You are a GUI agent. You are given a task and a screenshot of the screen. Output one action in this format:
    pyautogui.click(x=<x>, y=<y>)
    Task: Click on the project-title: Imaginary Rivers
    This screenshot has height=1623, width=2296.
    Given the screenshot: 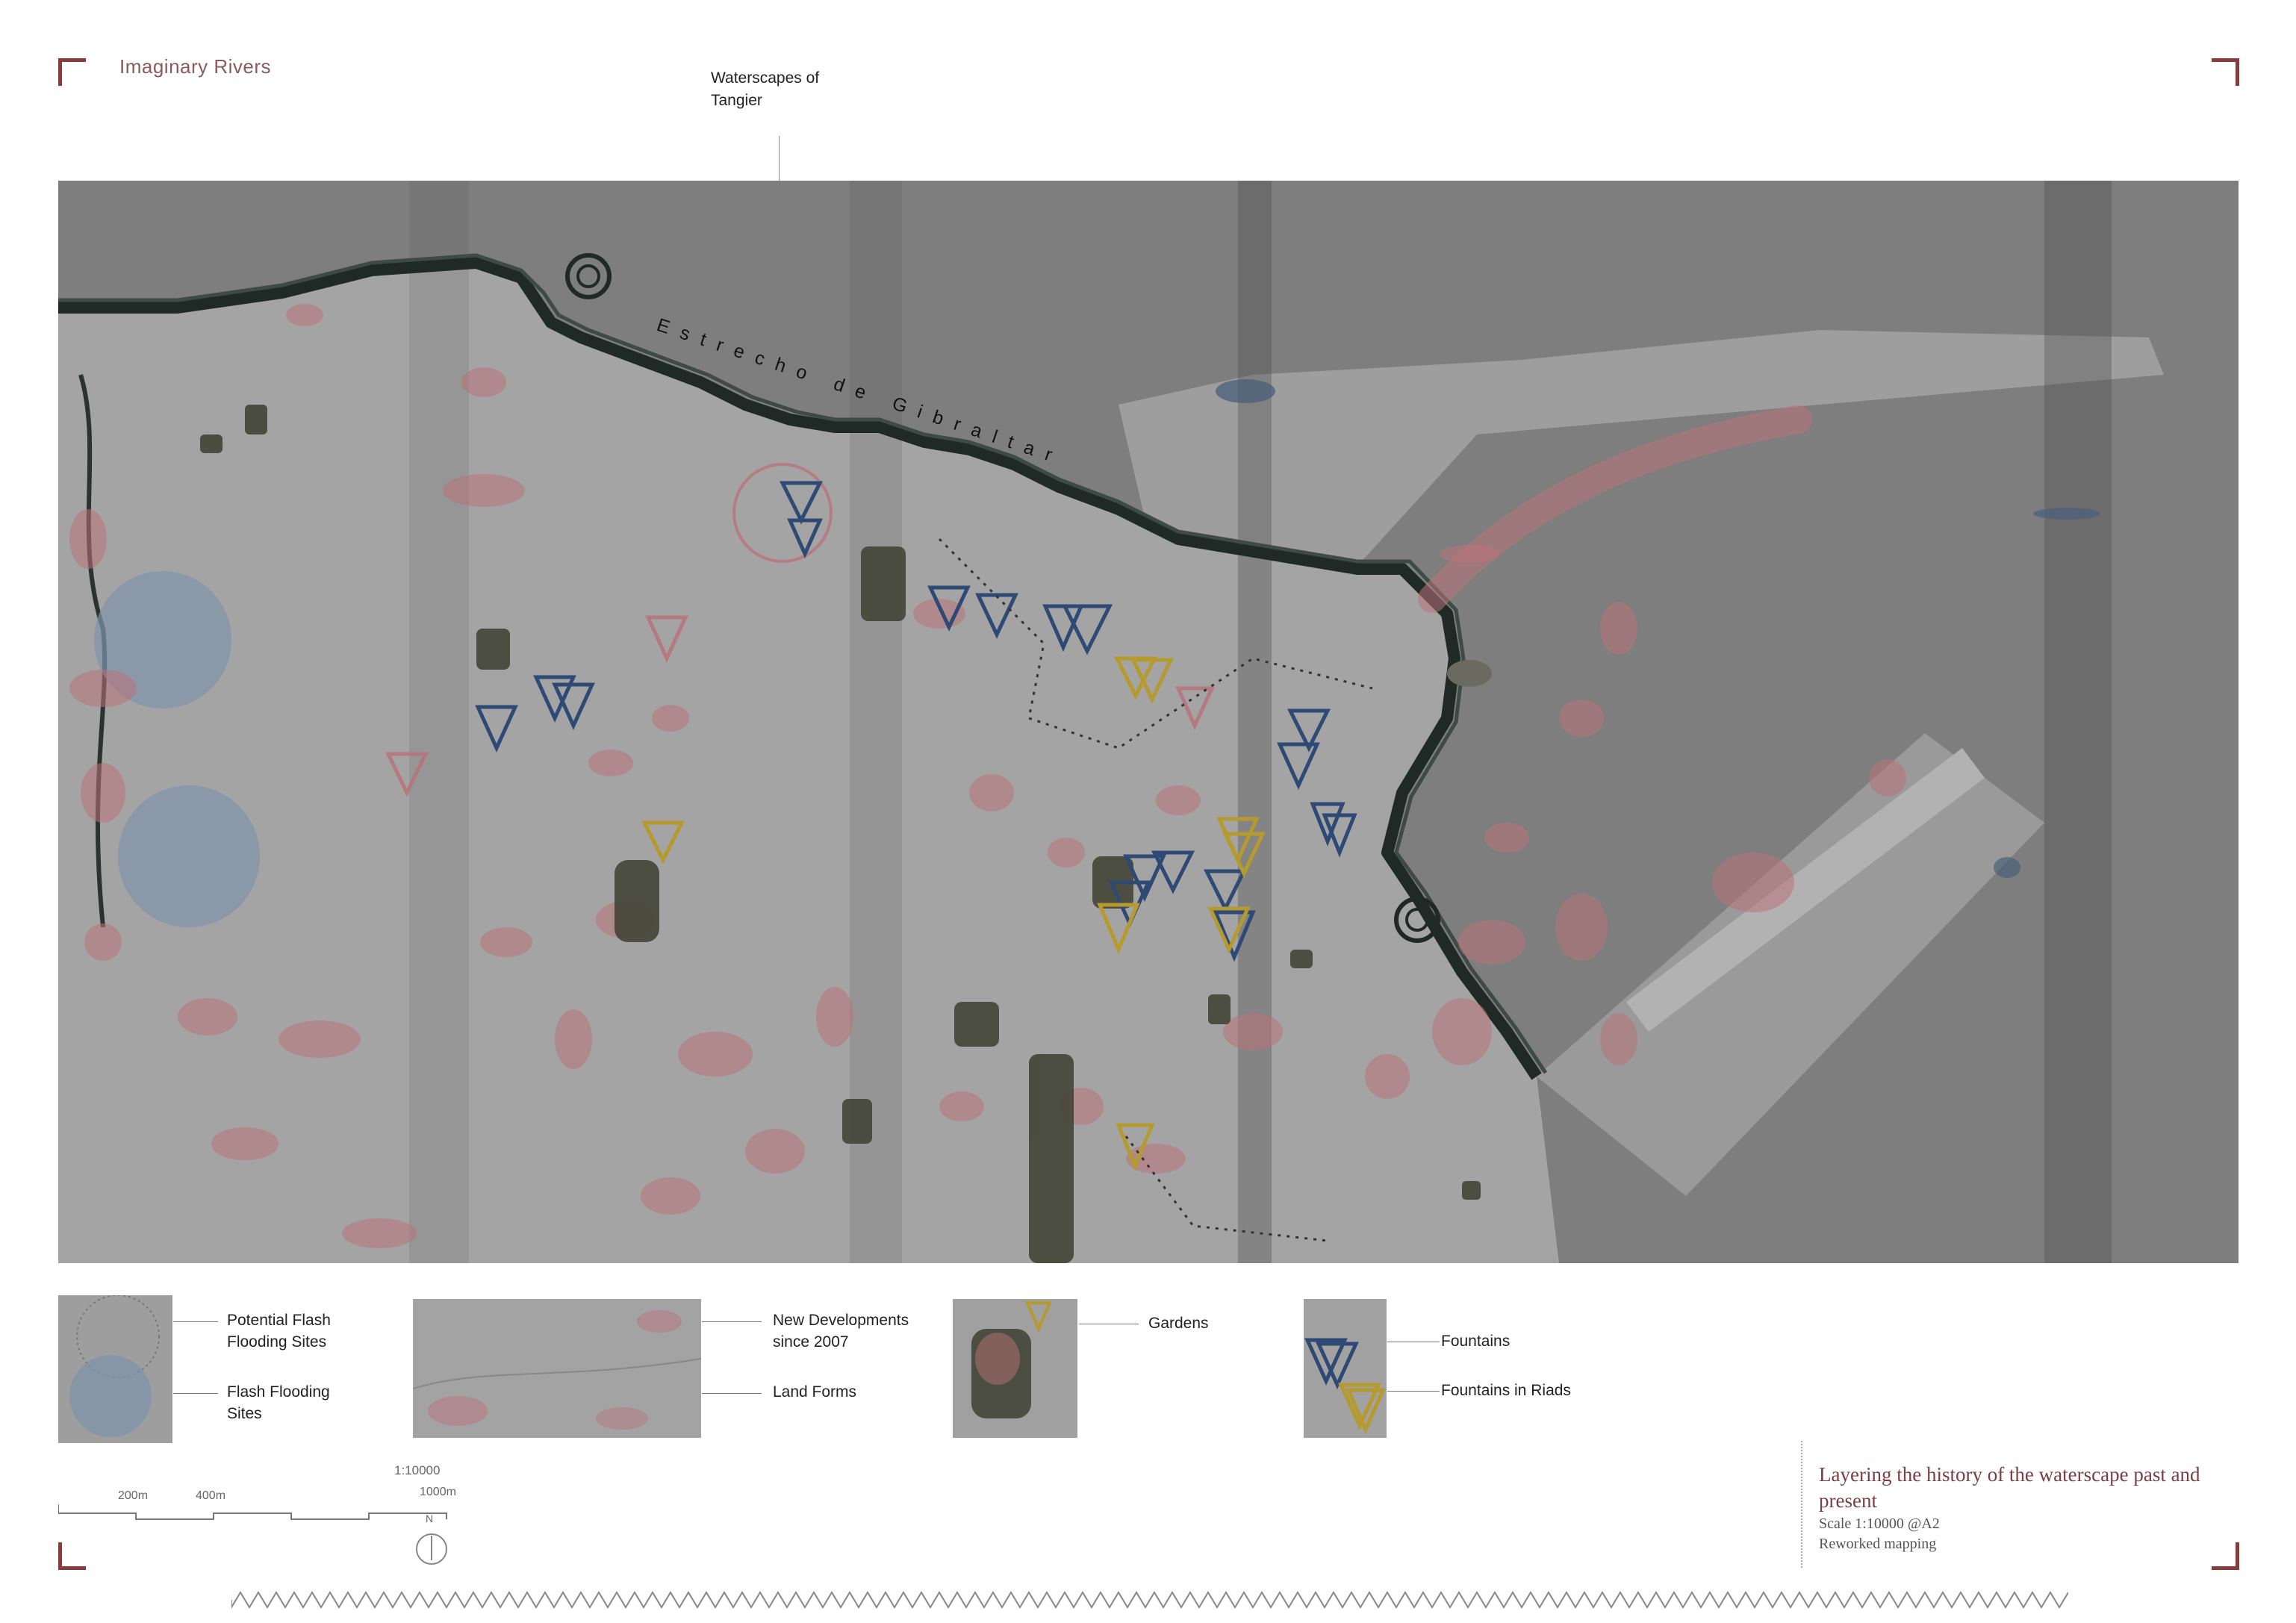 What is the action you would take?
    pyautogui.click(x=195, y=66)
    